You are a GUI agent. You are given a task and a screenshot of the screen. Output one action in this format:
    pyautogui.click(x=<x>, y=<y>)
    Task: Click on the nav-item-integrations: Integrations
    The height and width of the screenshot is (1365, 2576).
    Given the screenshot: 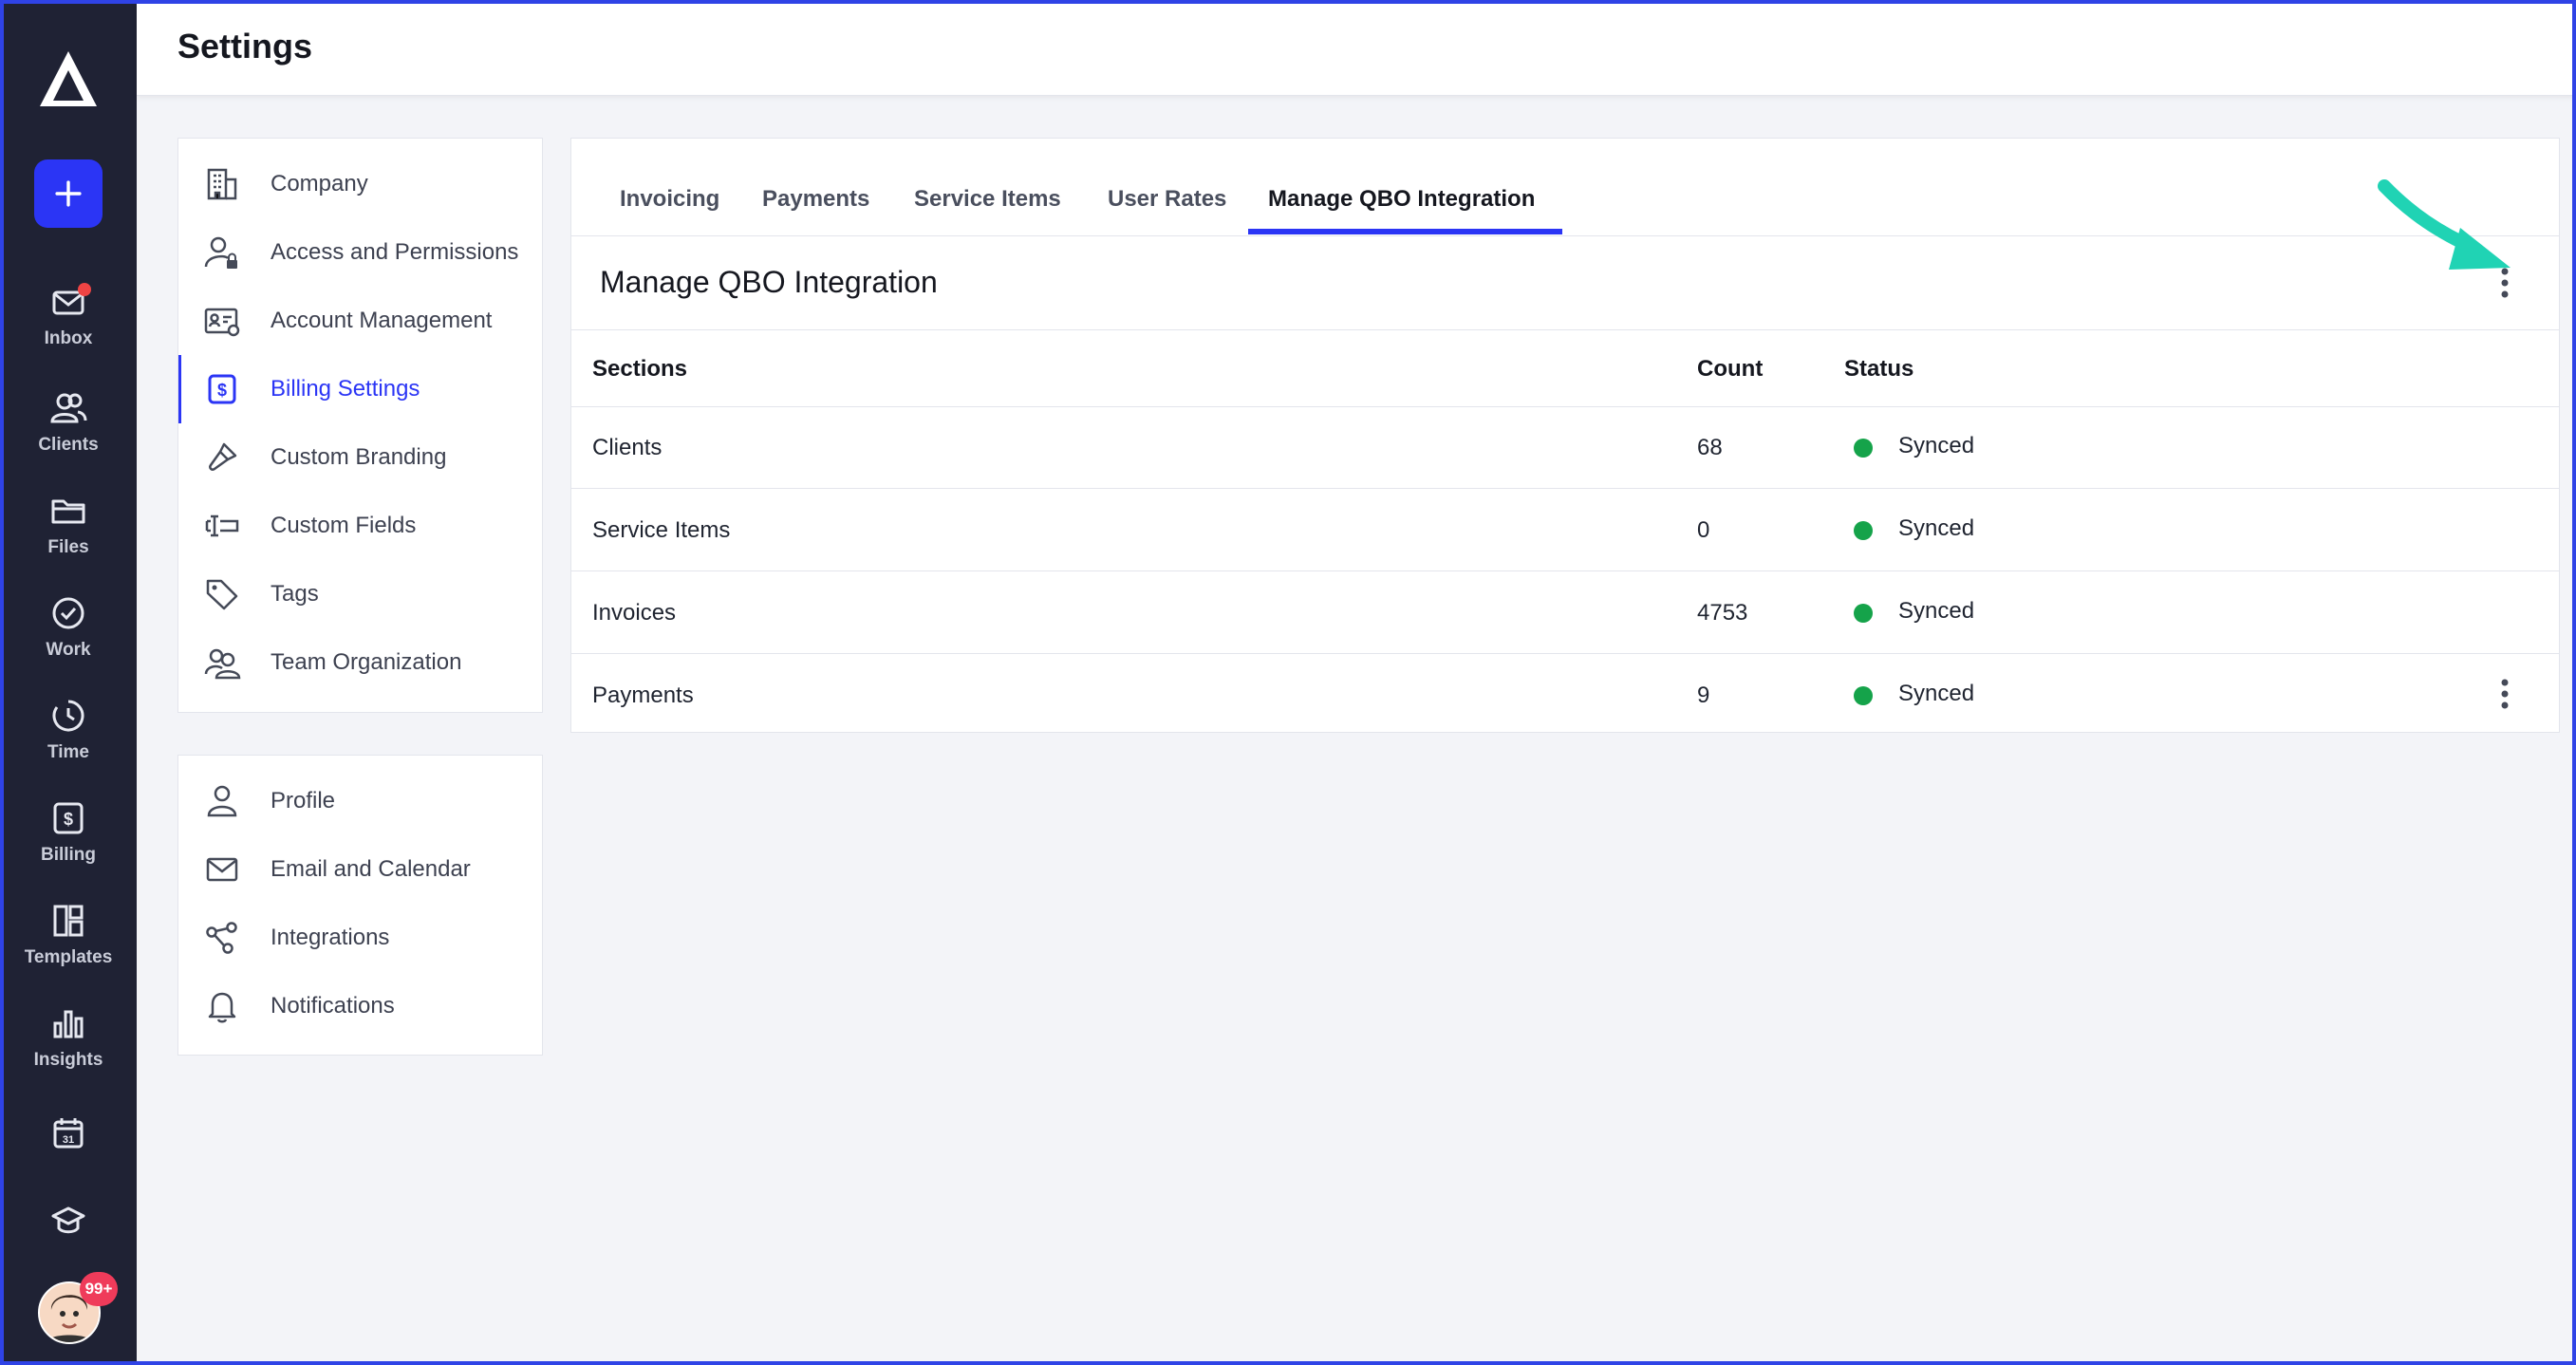 What is the action you would take?
    pyautogui.click(x=360, y=938)
    